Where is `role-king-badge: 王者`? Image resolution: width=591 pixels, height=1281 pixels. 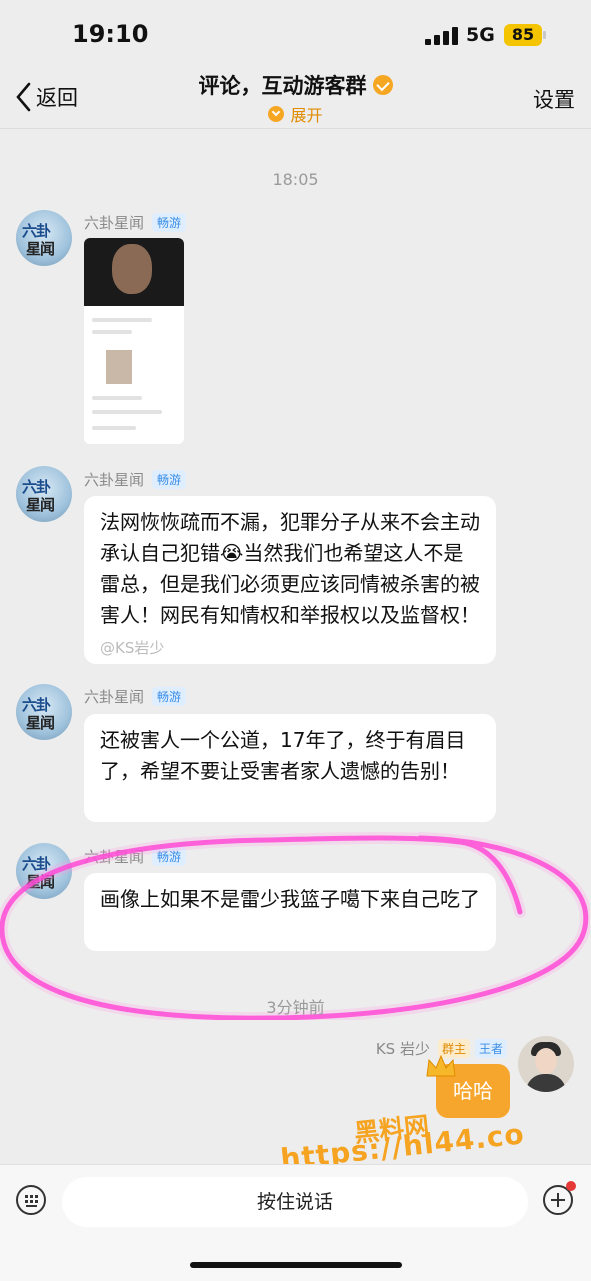 role-king-badge: 王者 is located at coordinates (490, 1048).